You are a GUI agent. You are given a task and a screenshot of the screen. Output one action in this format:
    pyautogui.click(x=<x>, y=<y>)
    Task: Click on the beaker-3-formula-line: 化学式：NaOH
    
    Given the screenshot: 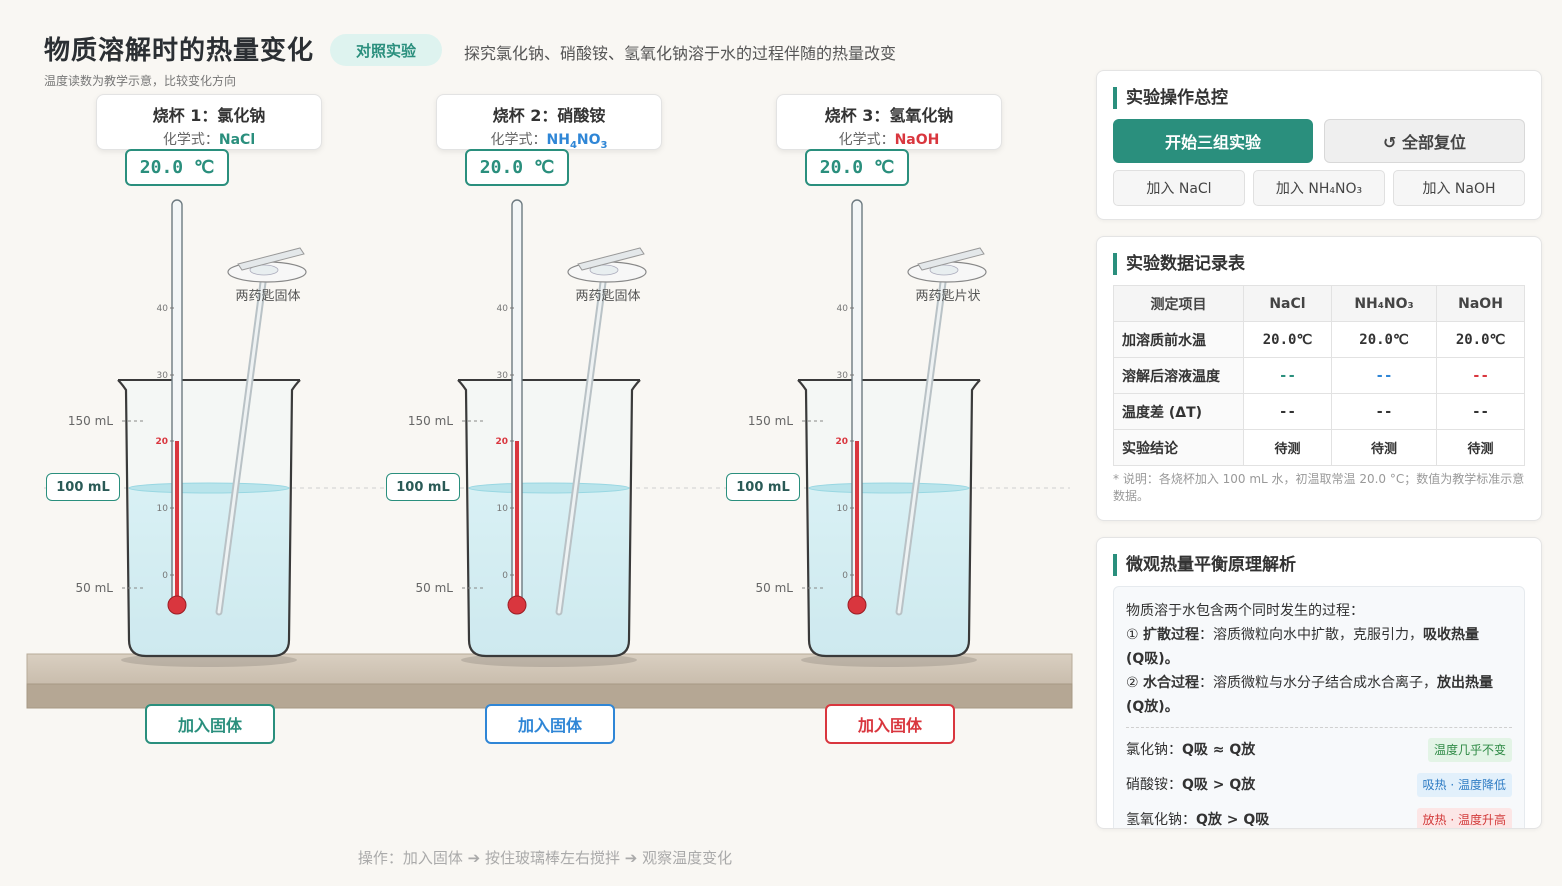 What is the action you would take?
    pyautogui.click(x=889, y=139)
    